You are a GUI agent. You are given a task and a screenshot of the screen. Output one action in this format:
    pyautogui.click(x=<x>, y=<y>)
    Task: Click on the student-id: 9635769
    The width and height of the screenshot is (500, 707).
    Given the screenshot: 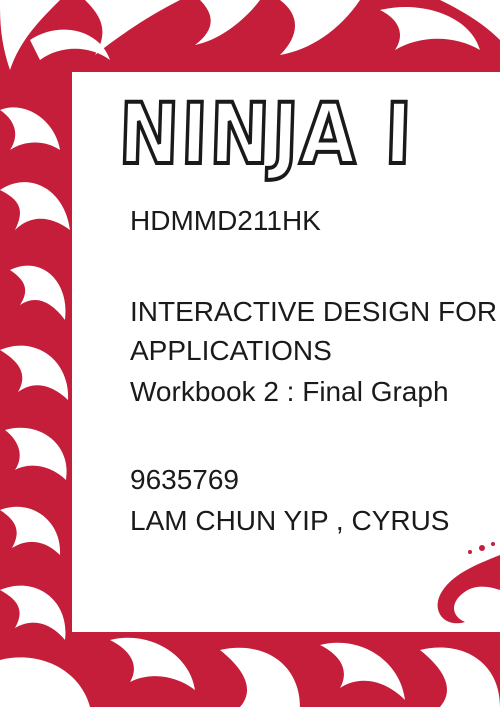 What is the action you would take?
    pyautogui.click(x=185, y=479)
    